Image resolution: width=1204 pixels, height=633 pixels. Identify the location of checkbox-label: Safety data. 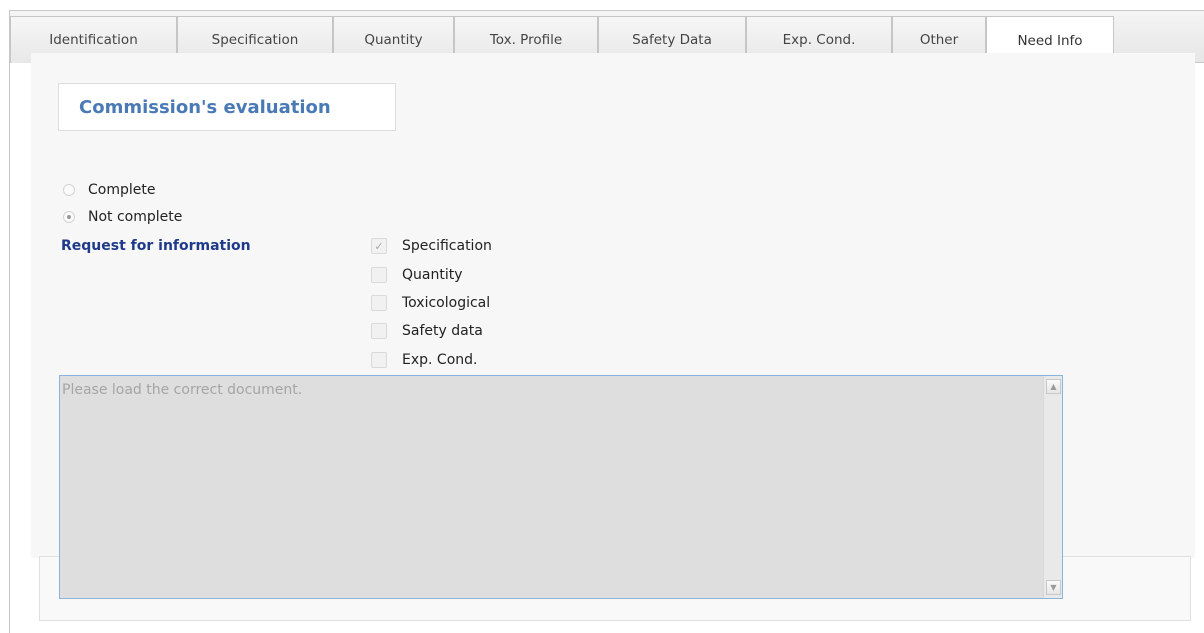
(442, 331).